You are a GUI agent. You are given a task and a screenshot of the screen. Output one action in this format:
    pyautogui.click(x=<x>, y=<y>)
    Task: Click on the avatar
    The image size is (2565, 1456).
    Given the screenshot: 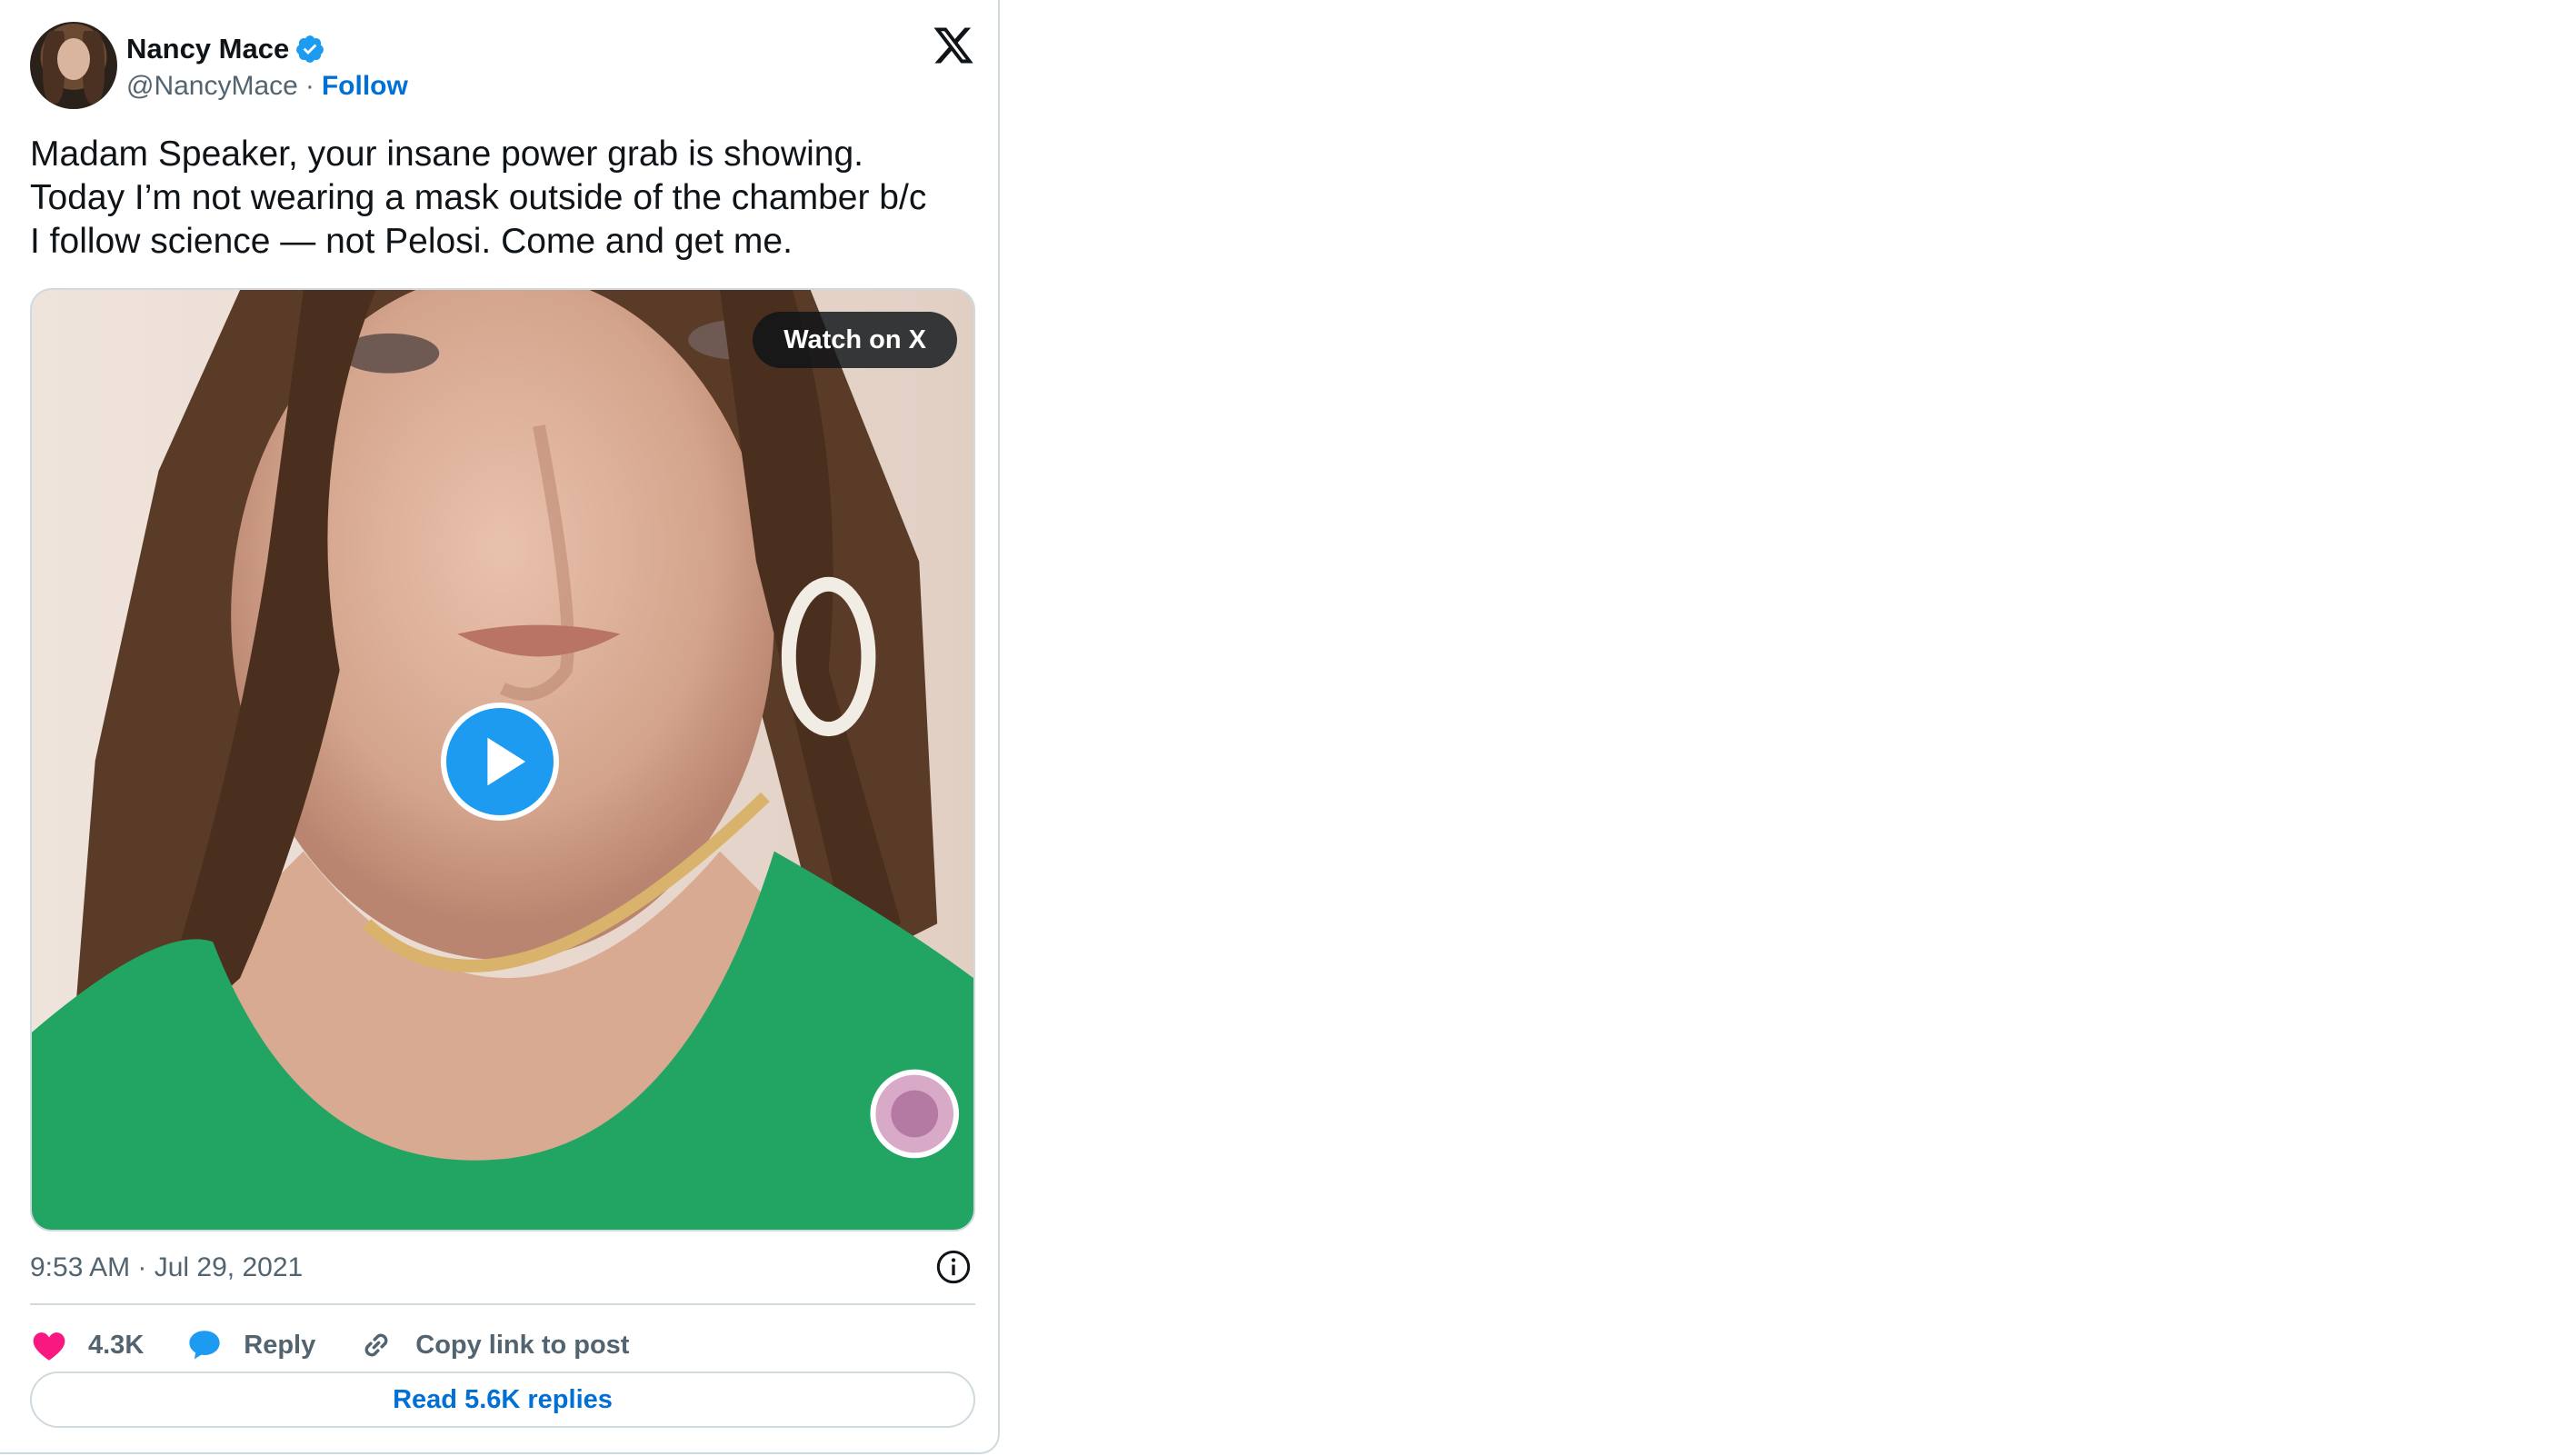 What is the action you would take?
    pyautogui.click(x=73, y=65)
    